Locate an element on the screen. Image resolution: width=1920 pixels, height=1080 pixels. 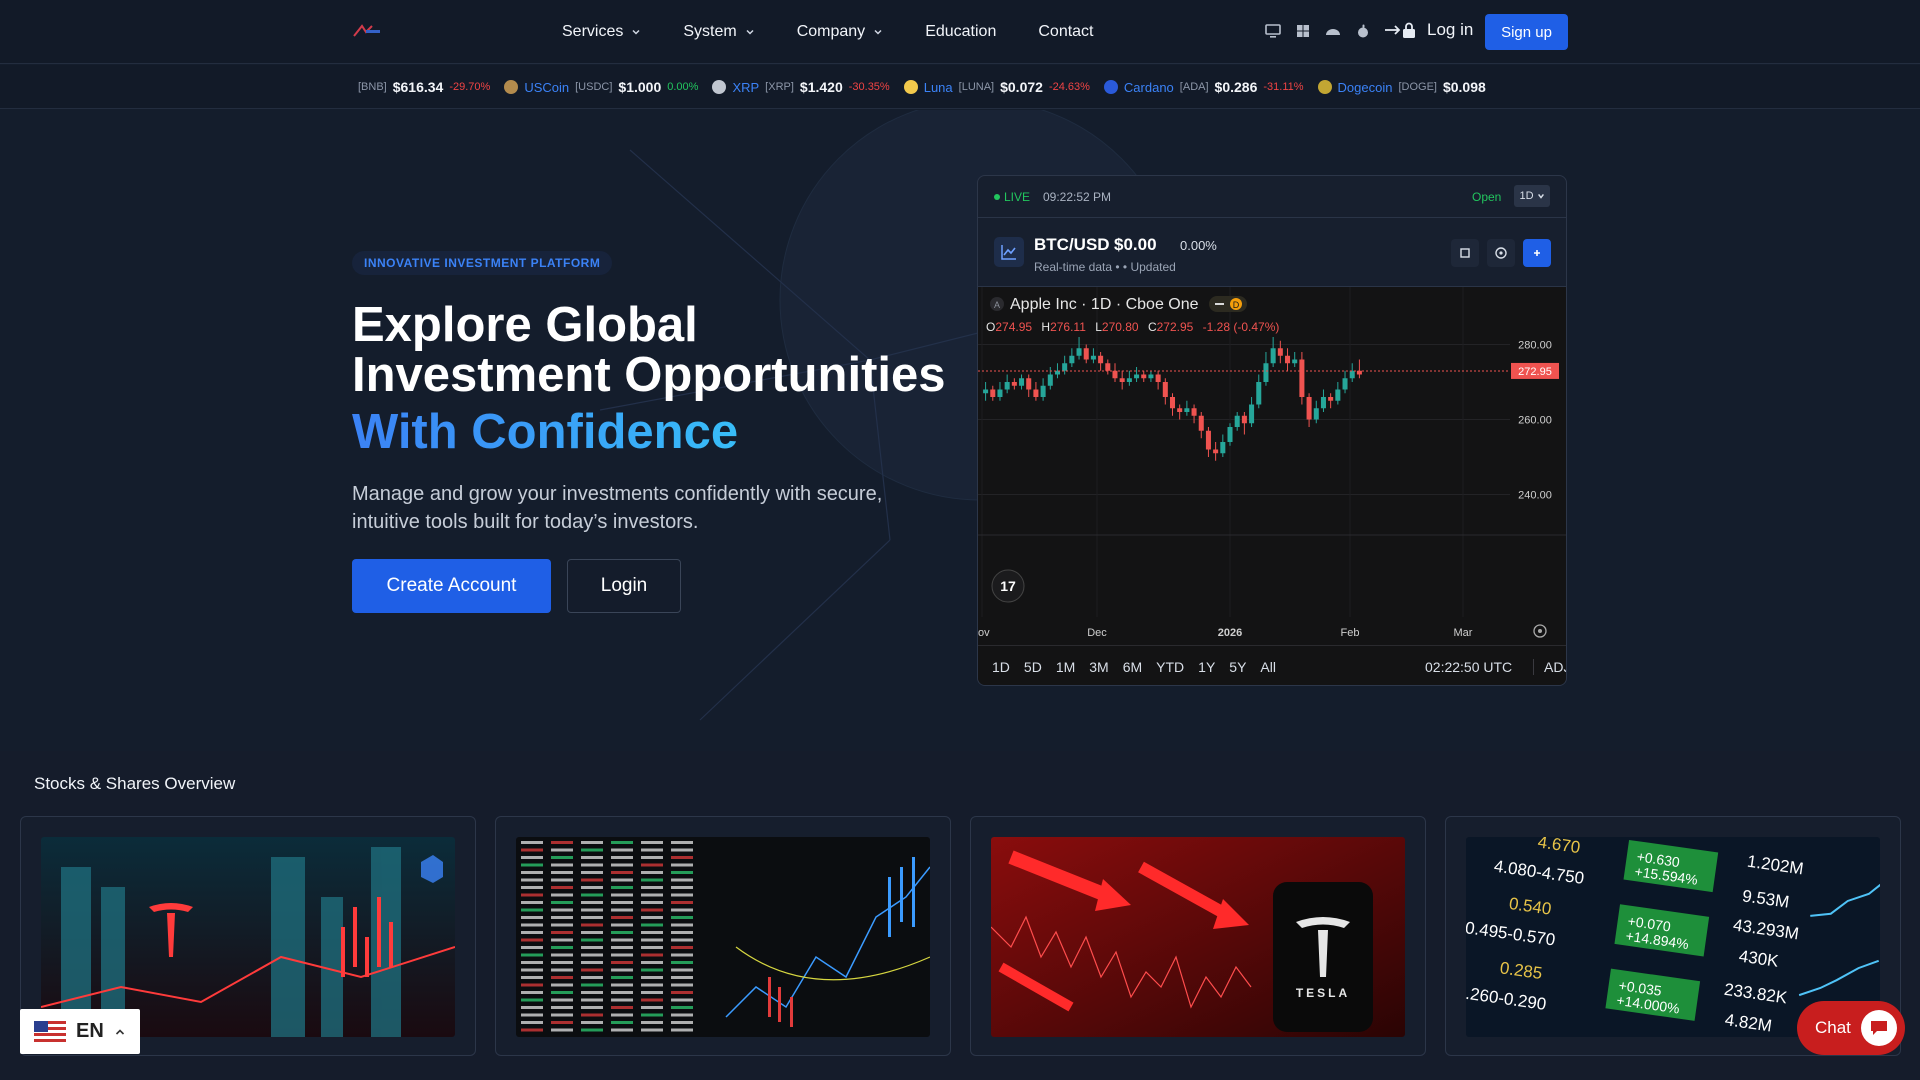
range-button: All is located at coordinates (1268, 667).